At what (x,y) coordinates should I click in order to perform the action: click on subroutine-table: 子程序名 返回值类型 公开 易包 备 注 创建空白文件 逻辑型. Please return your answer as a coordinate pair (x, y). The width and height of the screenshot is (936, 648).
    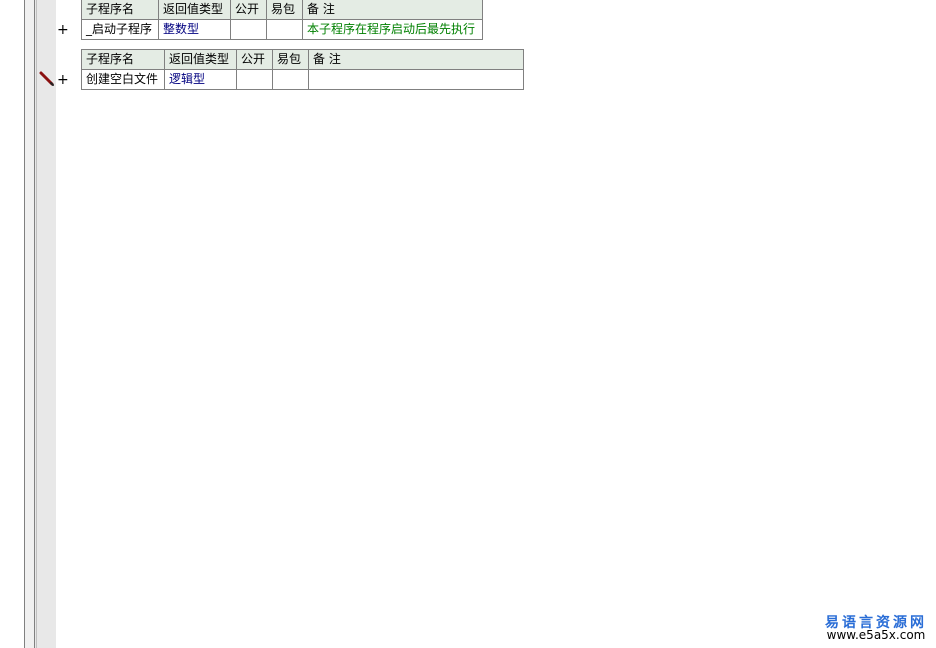
    Looking at the image, I should click on (302, 69).